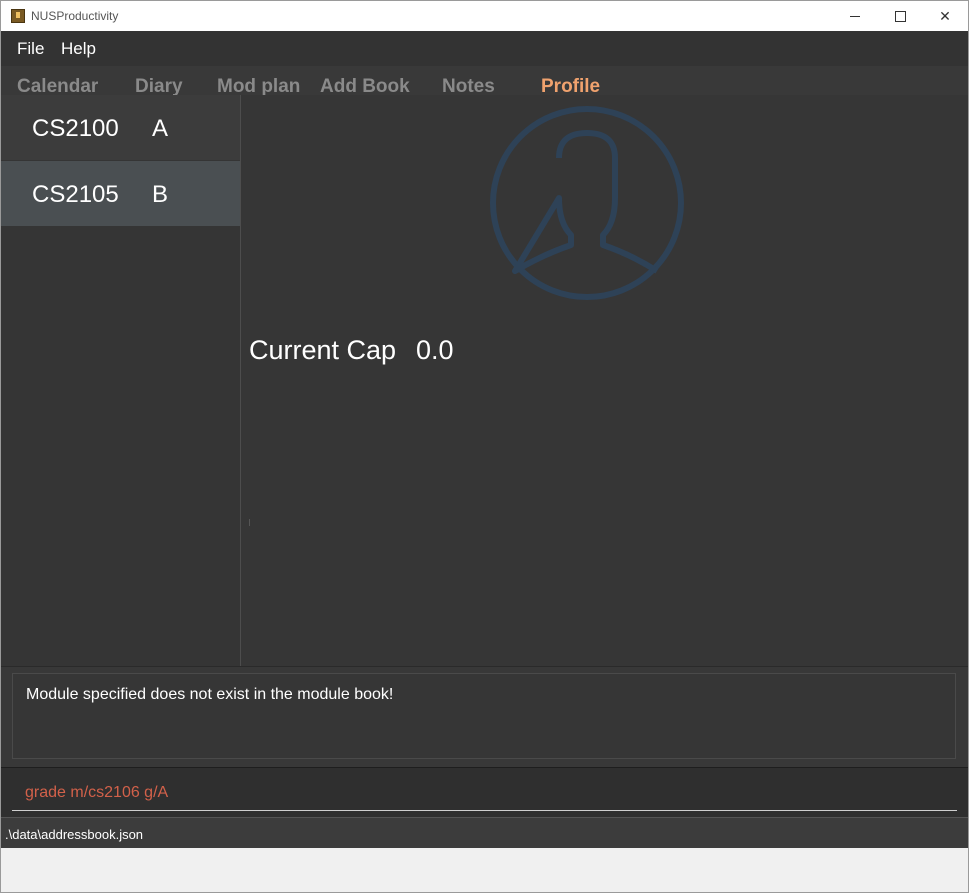  I want to click on window-border-left, so click(0, 462).